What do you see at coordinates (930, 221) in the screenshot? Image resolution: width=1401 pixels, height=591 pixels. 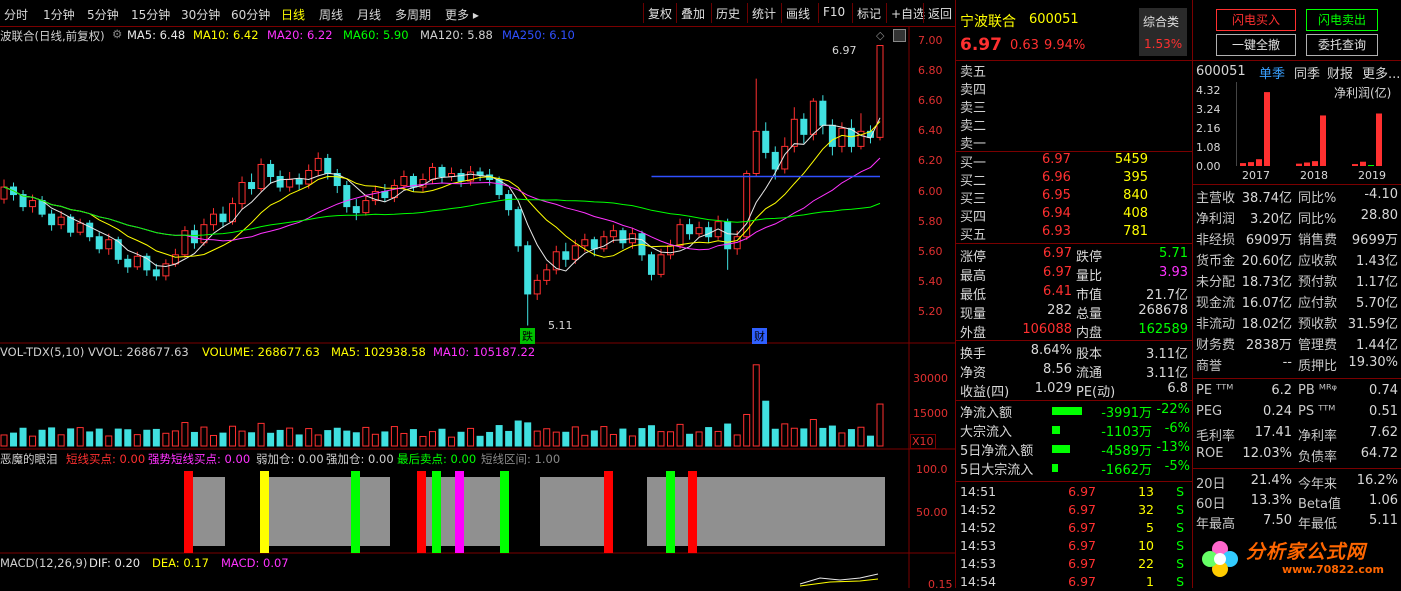 I see `y-tick-5.80: 5.80` at bounding box center [930, 221].